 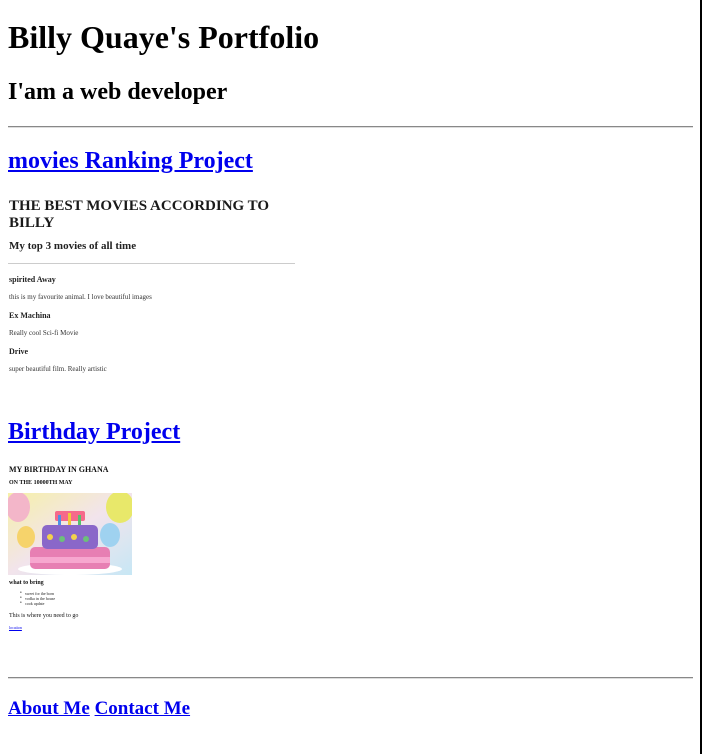 What do you see at coordinates (44, 616) in the screenshot?
I see `where-to-go-text: This is where you need to go` at bounding box center [44, 616].